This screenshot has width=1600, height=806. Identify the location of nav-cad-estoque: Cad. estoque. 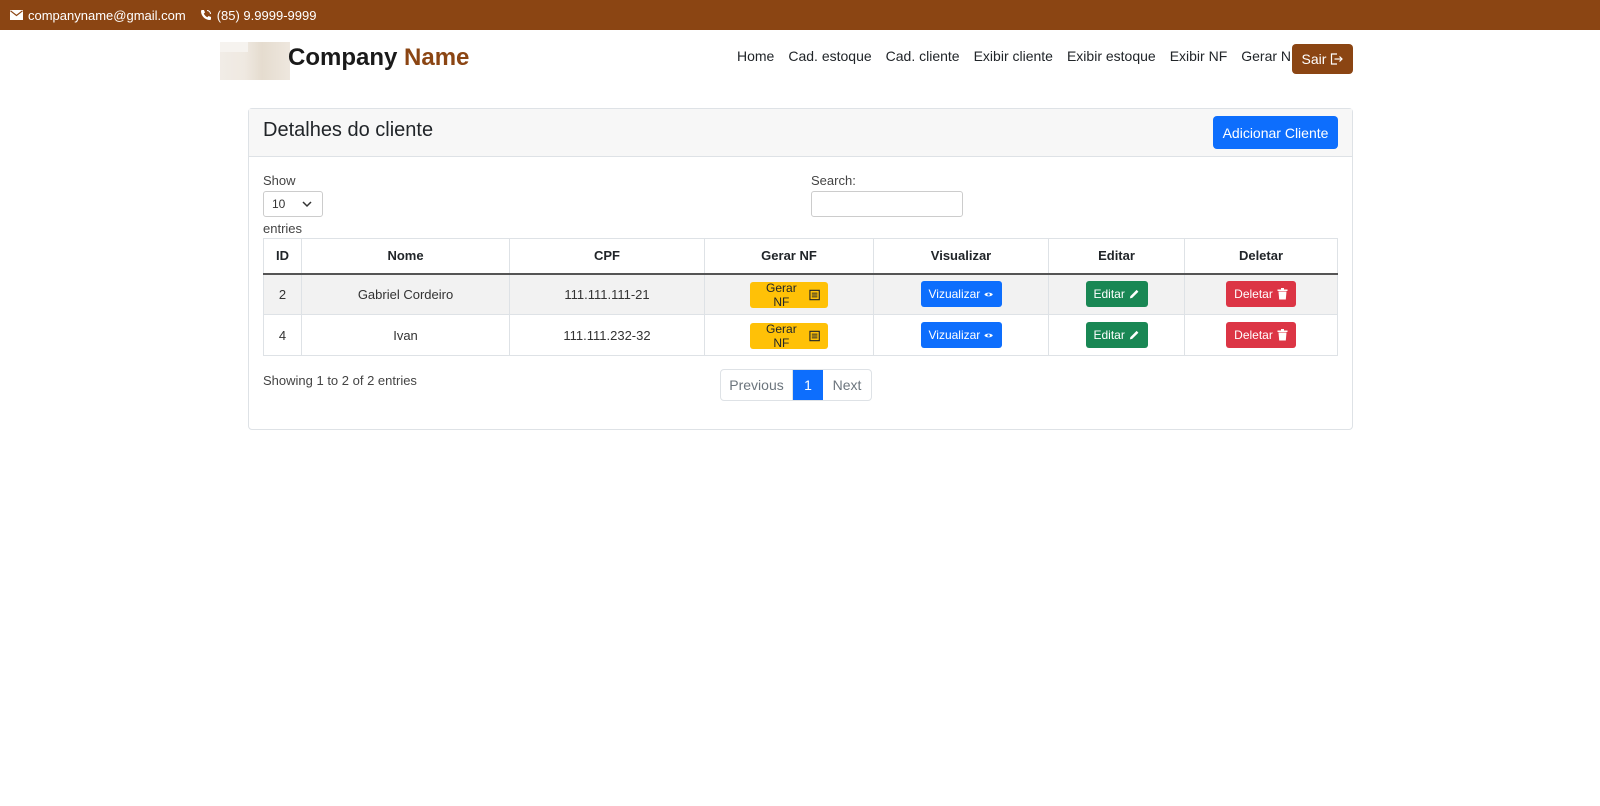
(829, 56).